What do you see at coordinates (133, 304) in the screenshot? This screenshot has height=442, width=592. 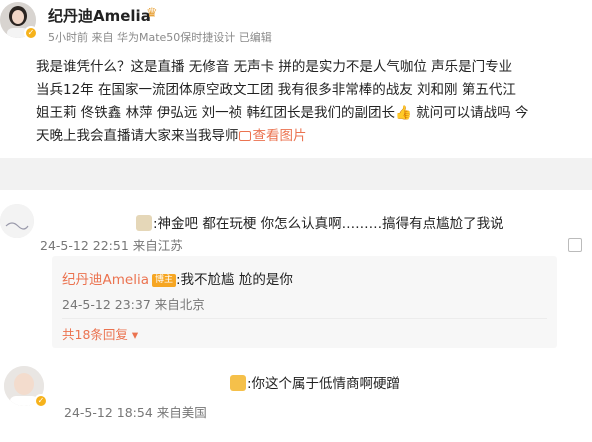 I see `reply-date: 24-5-12 23:37 来自北京` at bounding box center [133, 304].